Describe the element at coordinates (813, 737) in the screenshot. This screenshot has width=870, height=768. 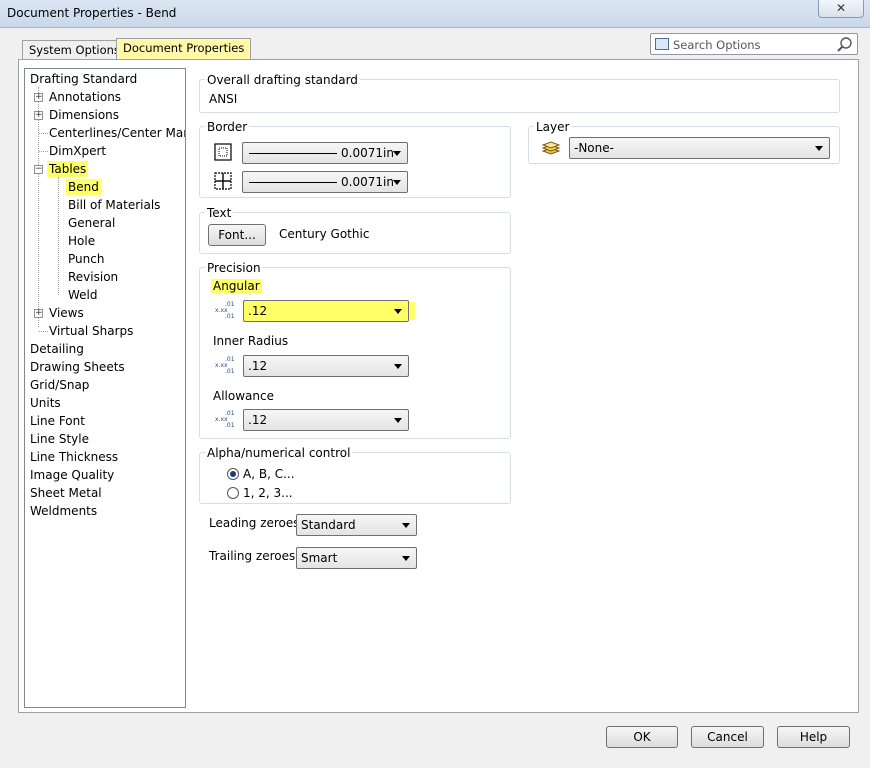
I see `help-button: Help` at that location.